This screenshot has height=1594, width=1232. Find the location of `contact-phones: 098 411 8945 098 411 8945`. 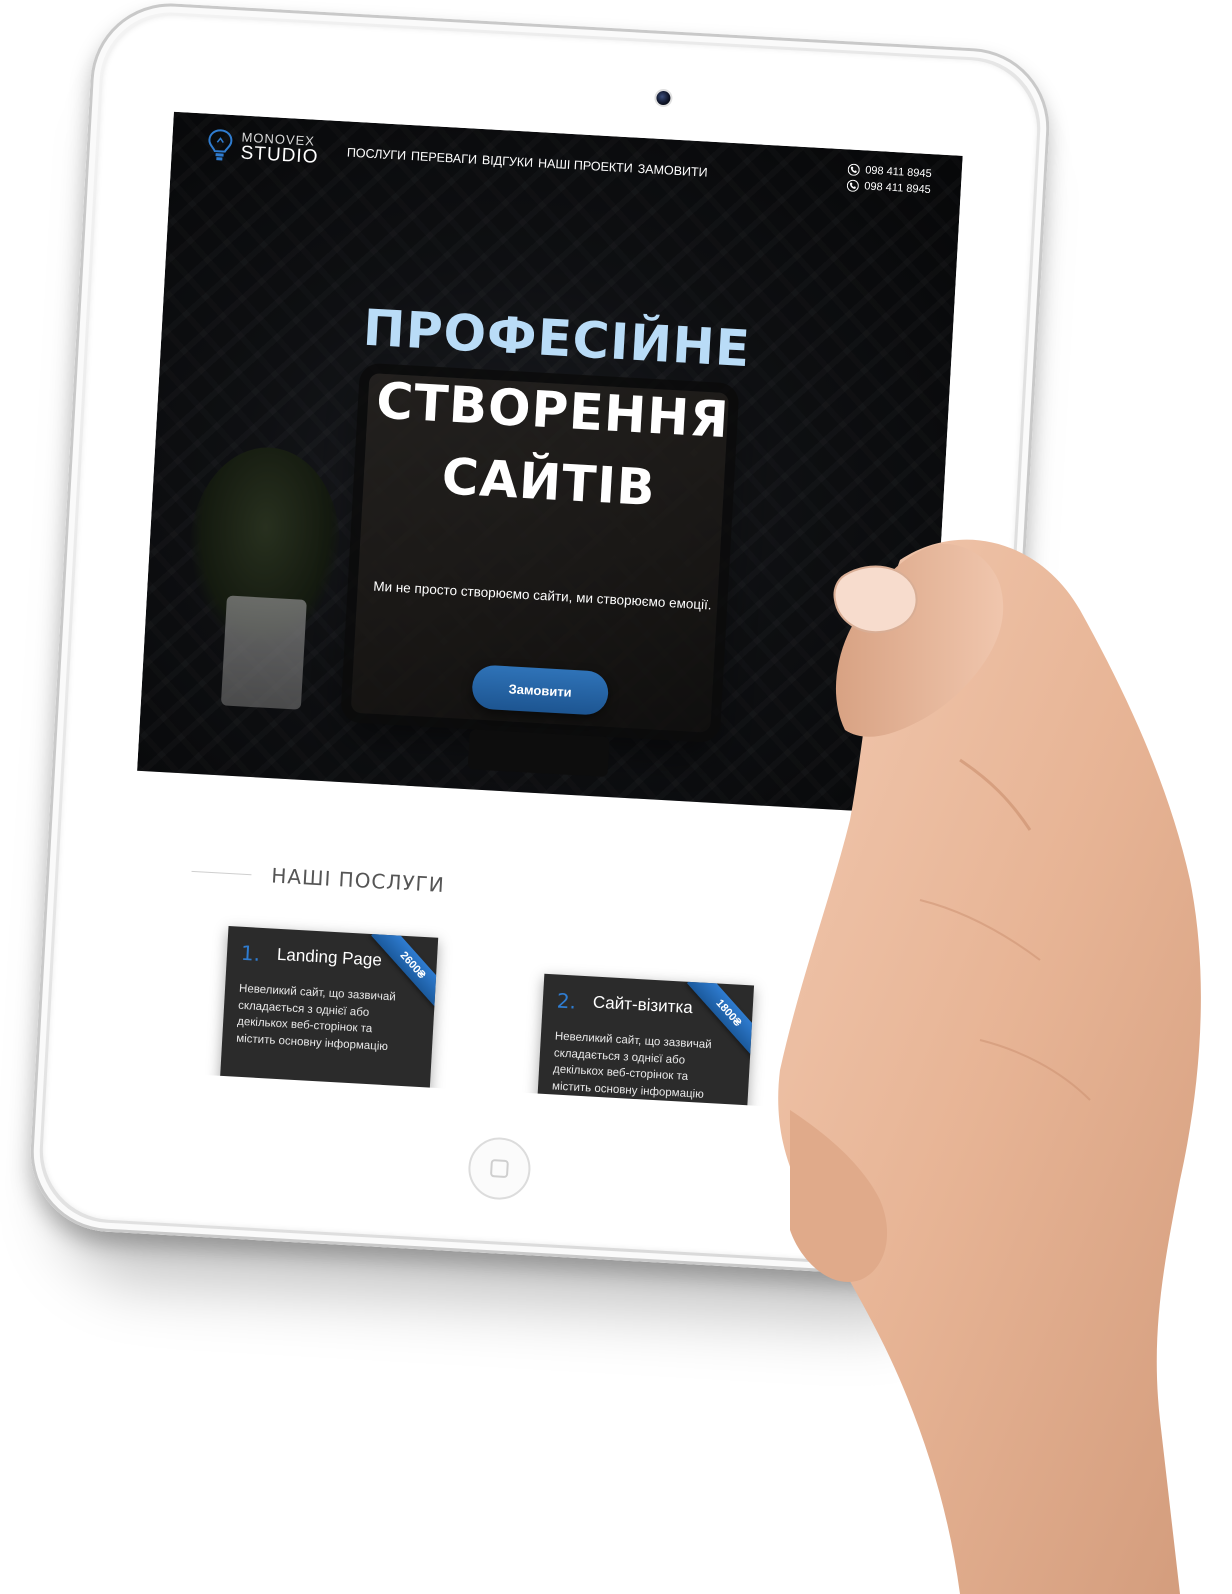

contact-phones: 098 411 8945 098 411 8945 is located at coordinates (889, 179).